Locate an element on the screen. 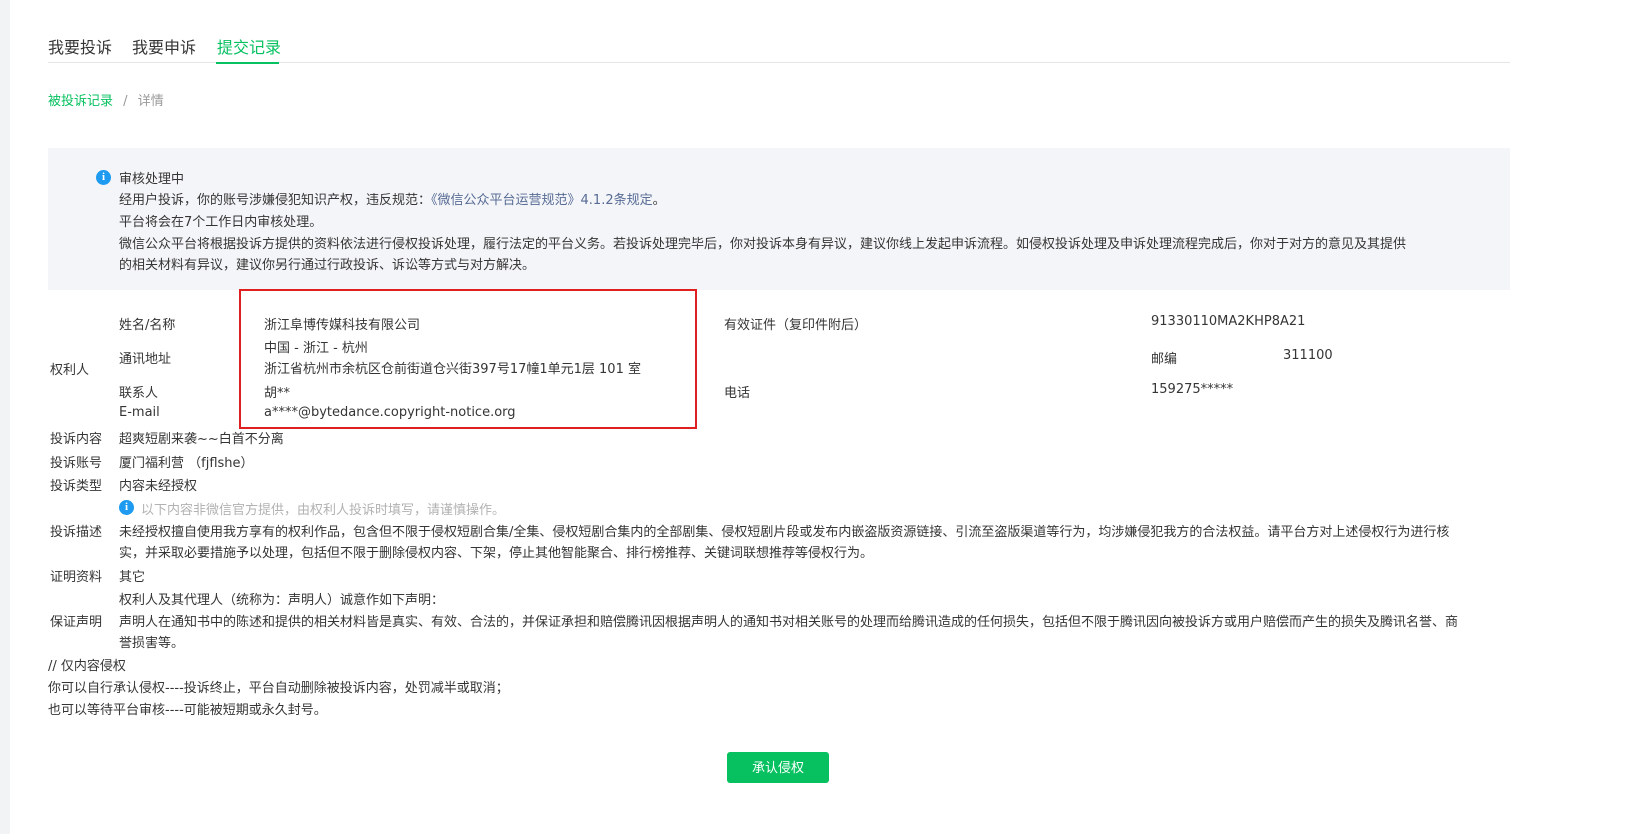 The height and width of the screenshot is (834, 1631). breadcrumb-current: 详情 is located at coordinates (150, 101).